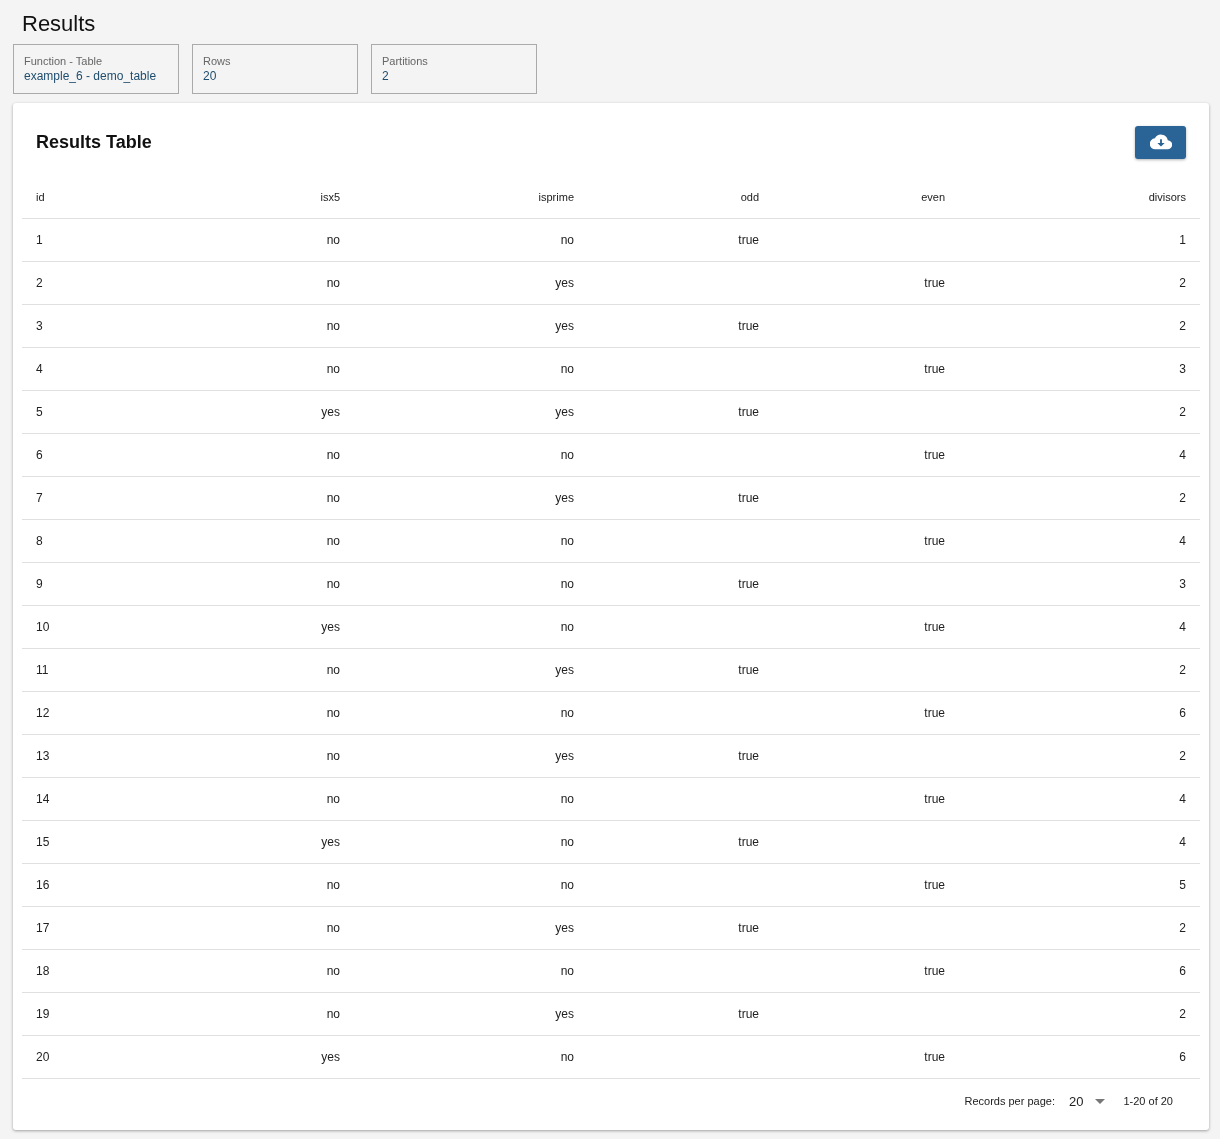 Image resolution: width=1220 pixels, height=1139 pixels. I want to click on cloud-download-icon, so click(1160, 142).